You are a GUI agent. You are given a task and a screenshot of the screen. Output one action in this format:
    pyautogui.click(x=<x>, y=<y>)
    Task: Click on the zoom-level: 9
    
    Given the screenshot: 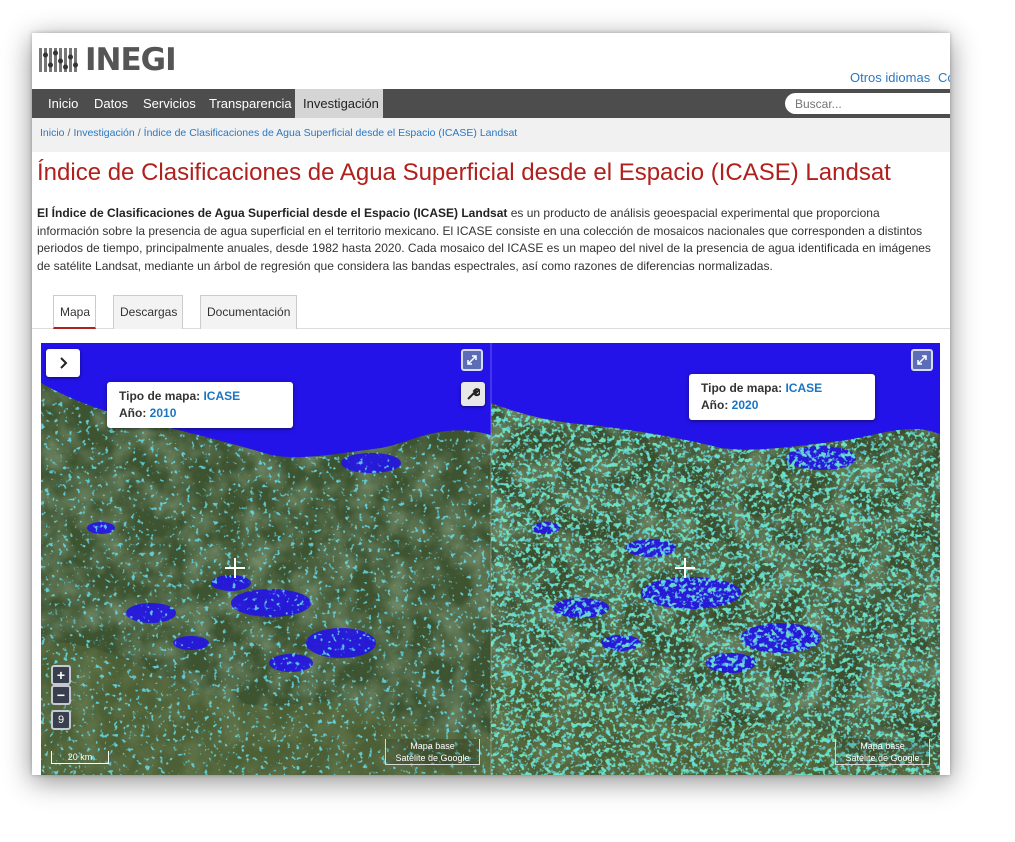 What is the action you would take?
    pyautogui.click(x=61, y=720)
    